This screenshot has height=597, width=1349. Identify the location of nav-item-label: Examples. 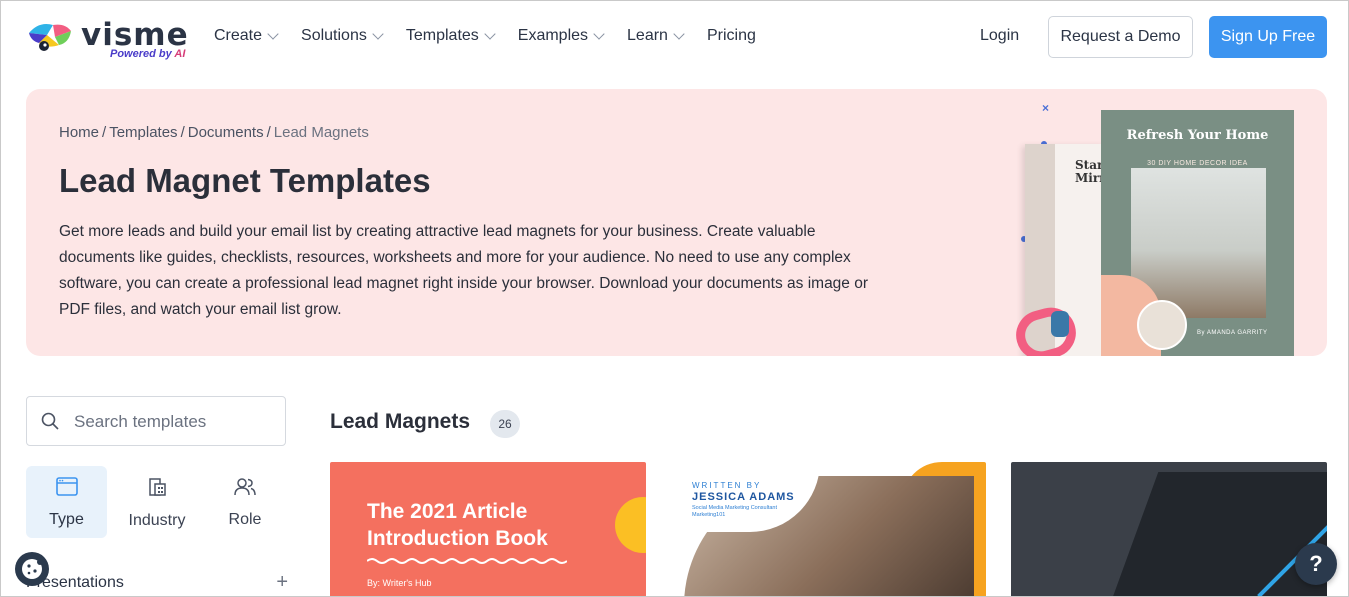
(553, 35).